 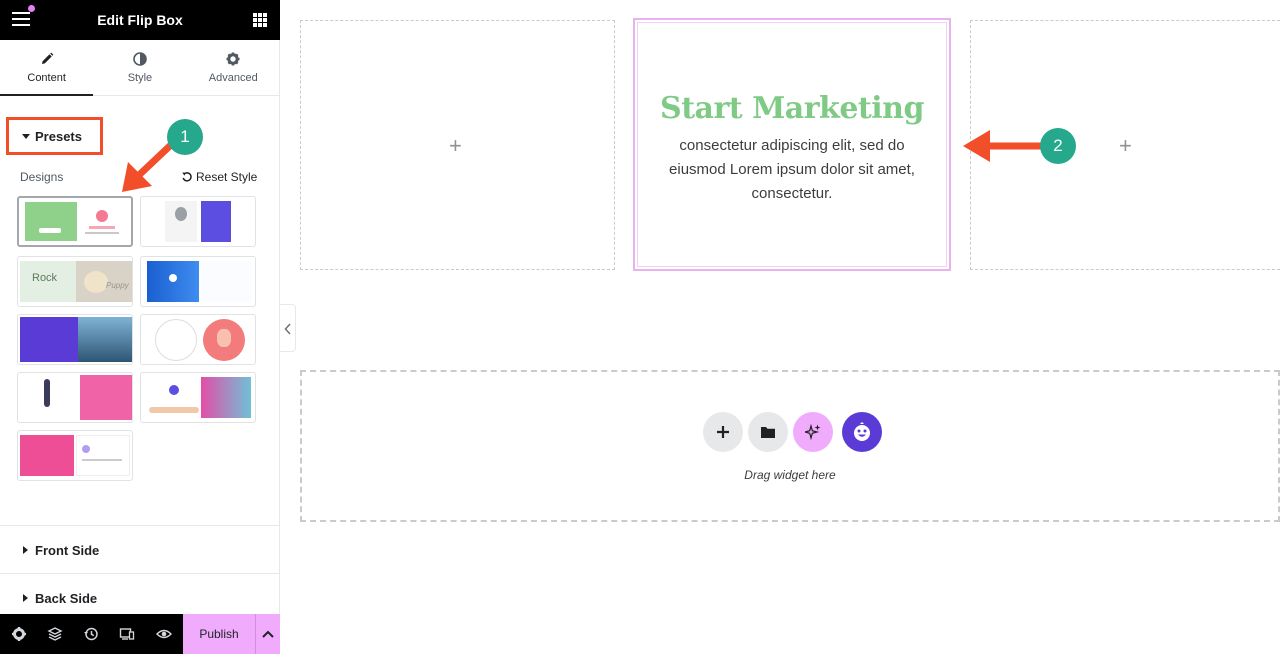 What do you see at coordinates (1058, 146) in the screenshot?
I see `step-badge-2: 2` at bounding box center [1058, 146].